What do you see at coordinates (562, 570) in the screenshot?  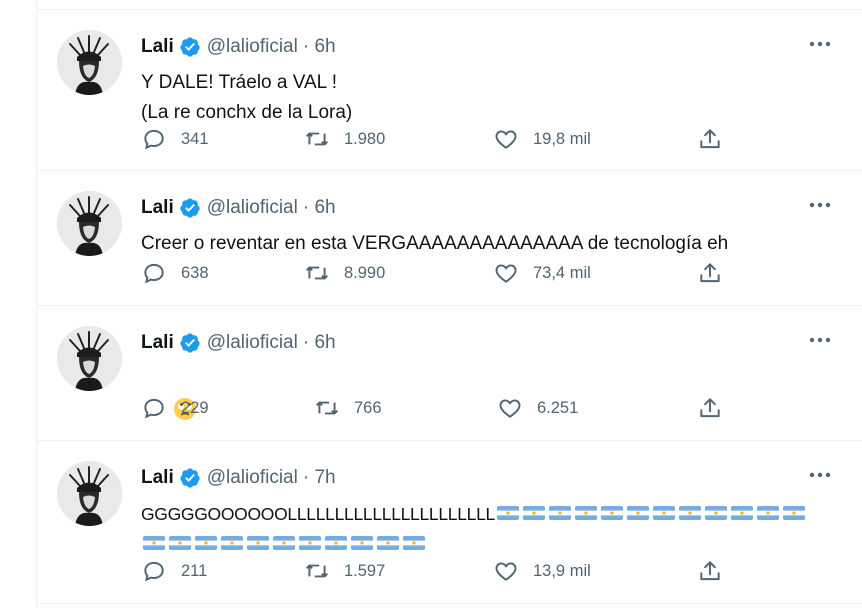 I see `like-count: 13,9 mil` at bounding box center [562, 570].